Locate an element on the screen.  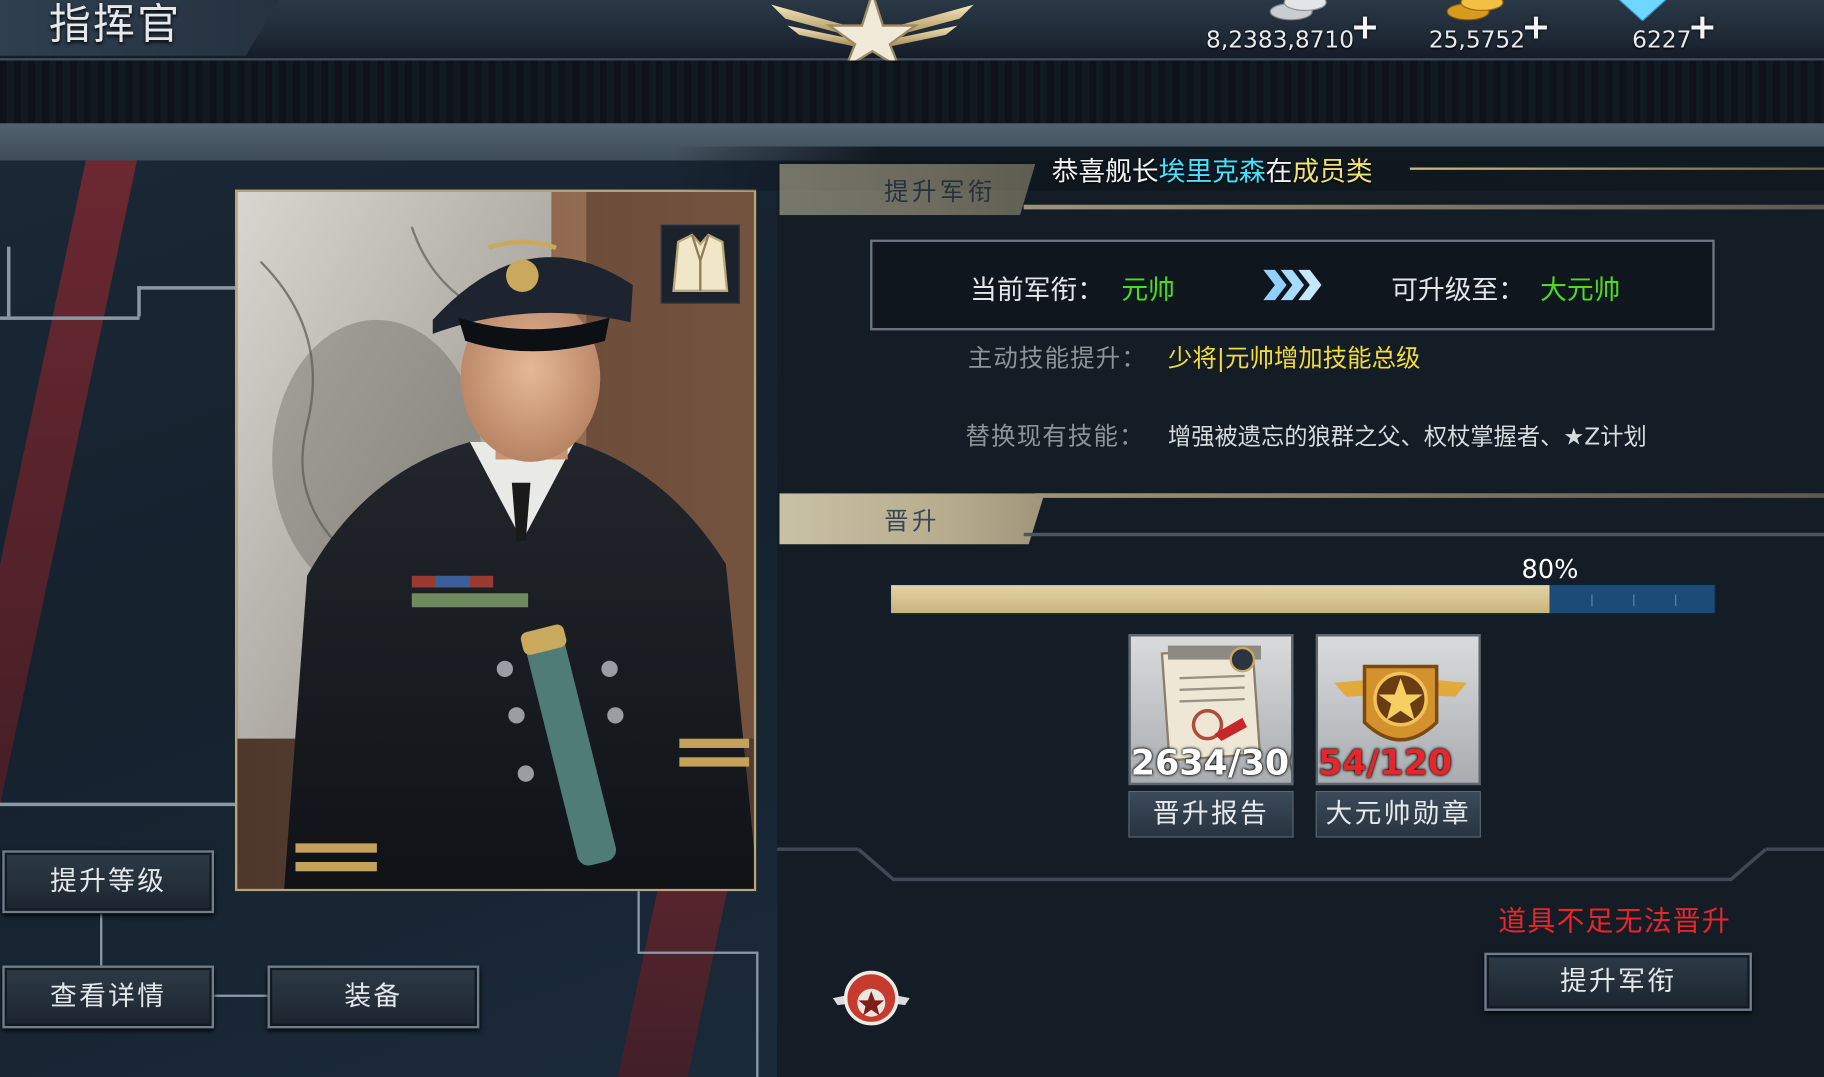
silver-coins-icon is located at coordinates (1298, 10).